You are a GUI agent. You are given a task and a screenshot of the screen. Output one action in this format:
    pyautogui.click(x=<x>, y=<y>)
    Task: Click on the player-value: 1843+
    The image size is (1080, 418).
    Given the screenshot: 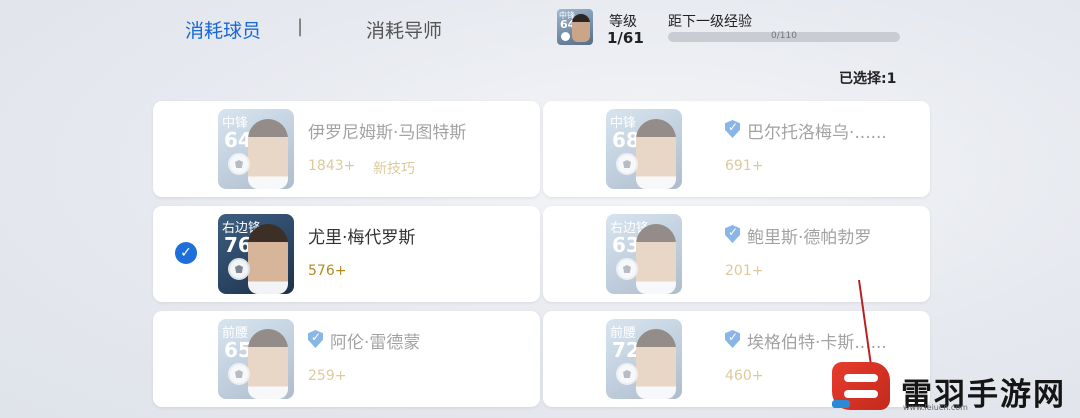 What is the action you would take?
    pyautogui.click(x=332, y=166)
    